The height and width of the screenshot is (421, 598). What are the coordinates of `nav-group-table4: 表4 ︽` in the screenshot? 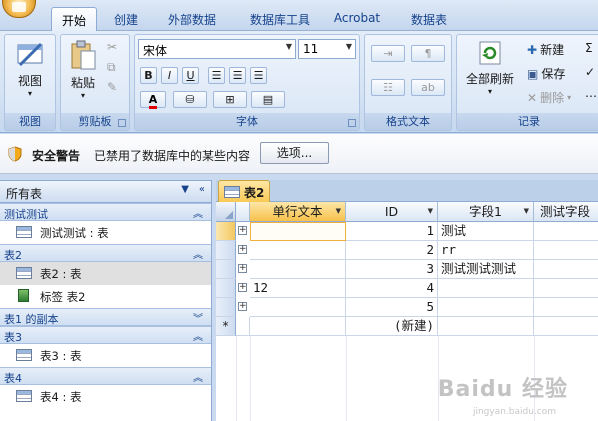 It's located at (105, 376).